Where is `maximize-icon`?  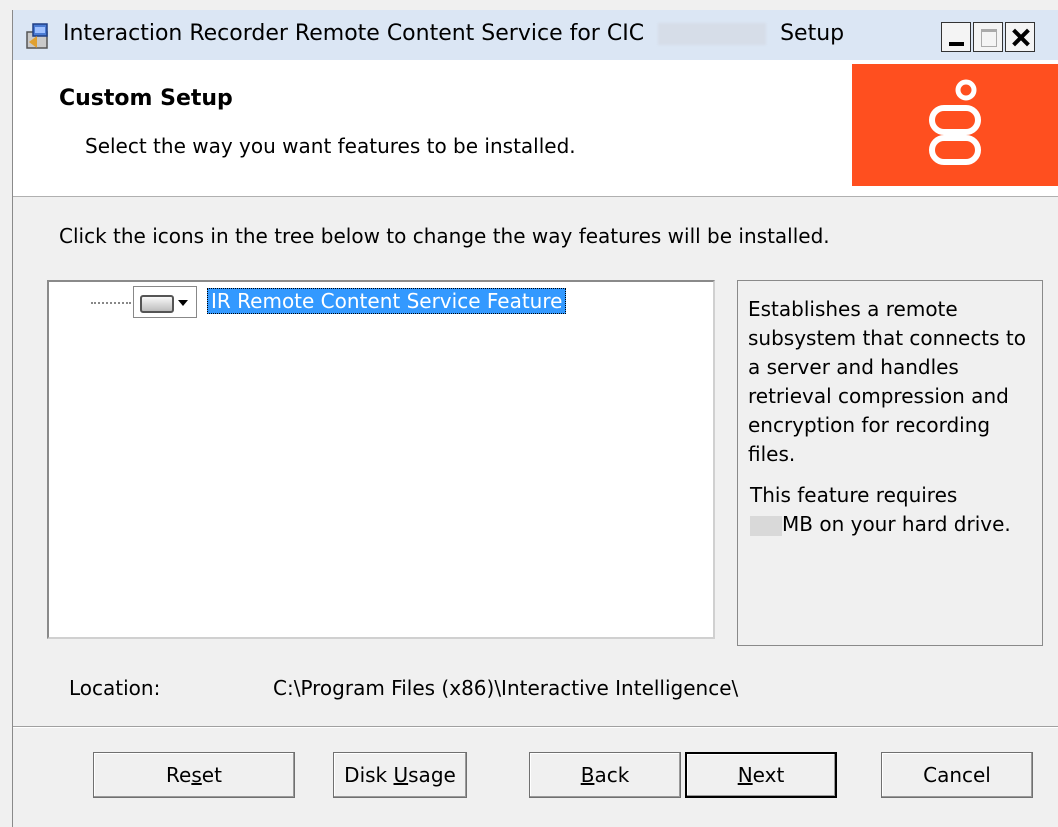 maximize-icon is located at coordinates (988, 37).